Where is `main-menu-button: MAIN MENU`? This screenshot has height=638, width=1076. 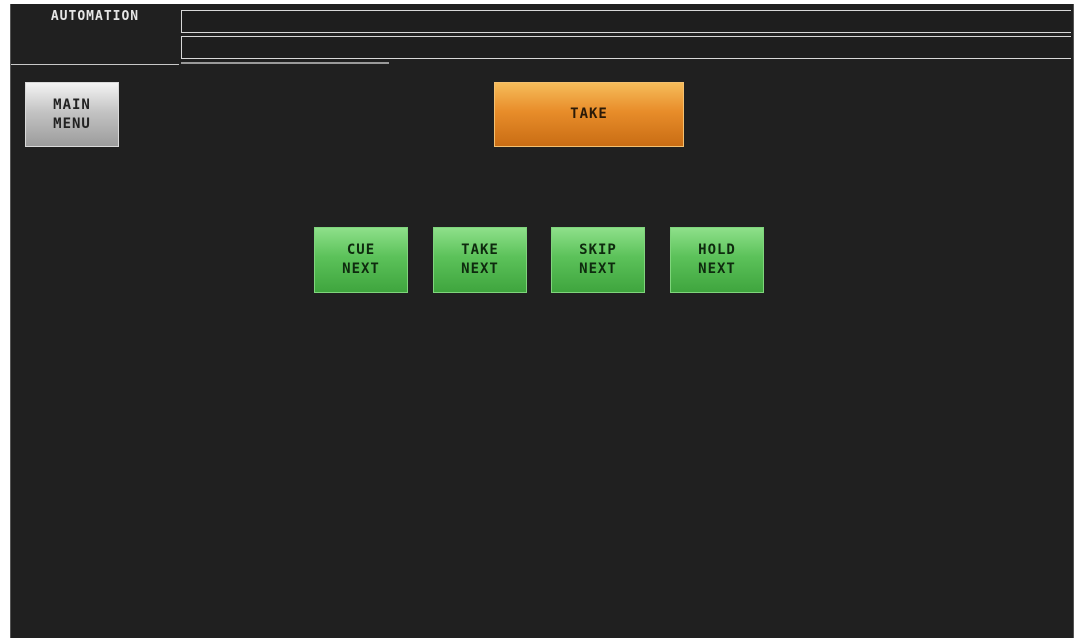
main-menu-button: MAIN MENU is located at coordinates (72, 114).